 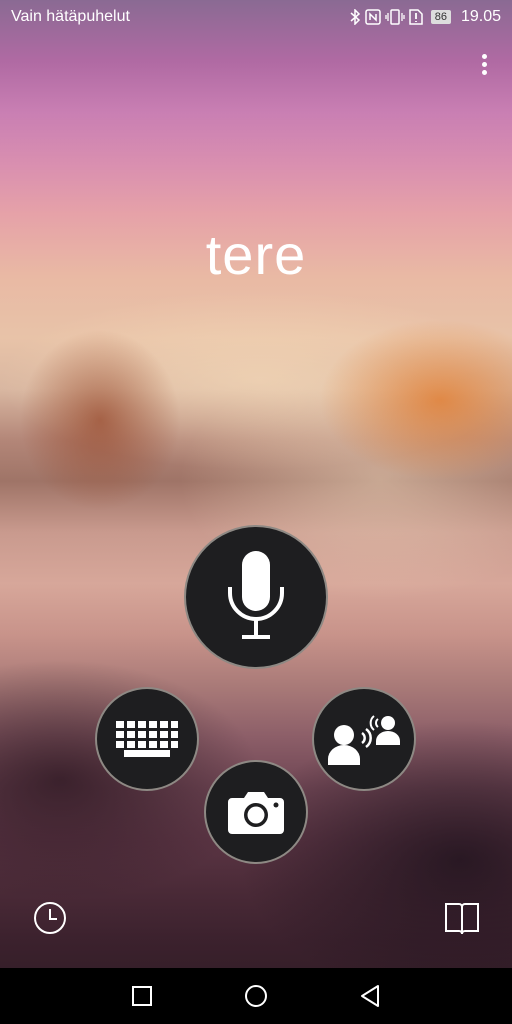 I want to click on microphone-icon, so click(x=256, y=595).